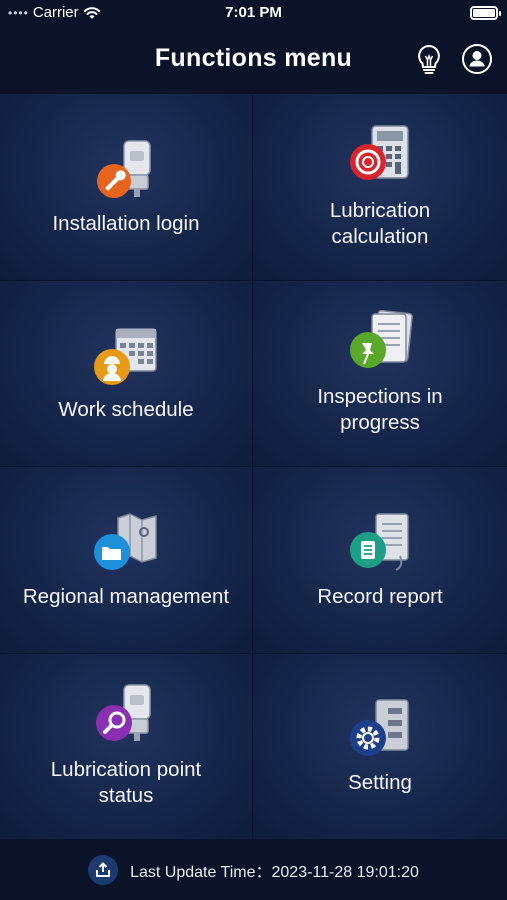 The height and width of the screenshot is (900, 507). I want to click on tile-label: Work schedule, so click(126, 410).